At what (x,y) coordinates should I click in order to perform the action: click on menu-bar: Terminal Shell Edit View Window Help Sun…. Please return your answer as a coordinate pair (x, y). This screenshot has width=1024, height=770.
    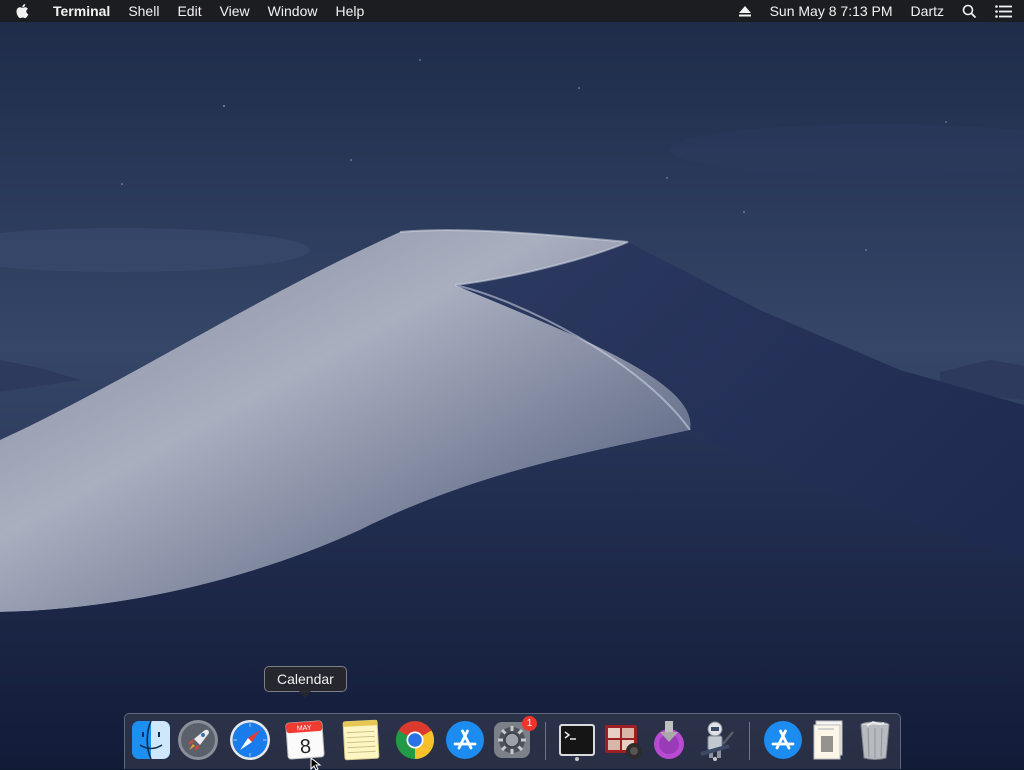
    Looking at the image, I should click on (512, 11).